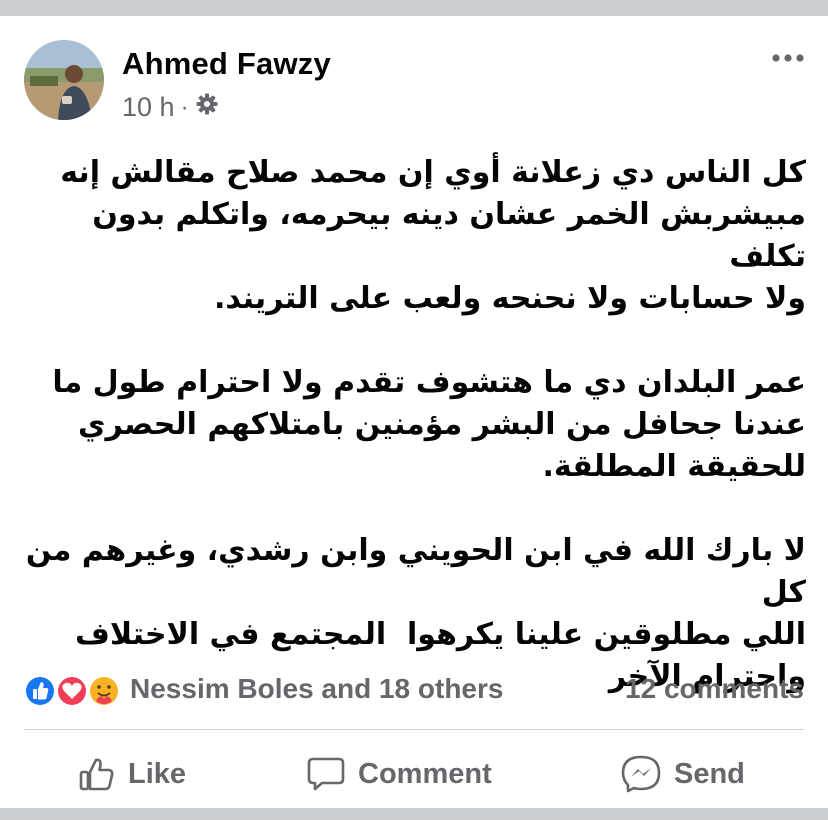 The width and height of the screenshot is (828, 820). What do you see at coordinates (157, 773) in the screenshot?
I see `like-label: Like` at bounding box center [157, 773].